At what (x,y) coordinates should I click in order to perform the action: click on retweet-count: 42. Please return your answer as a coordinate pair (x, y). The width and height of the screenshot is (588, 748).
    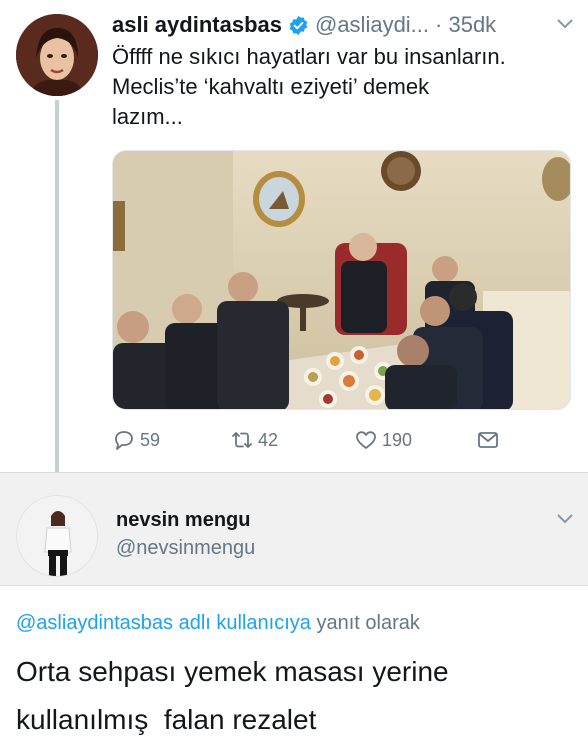
    Looking at the image, I should click on (268, 439).